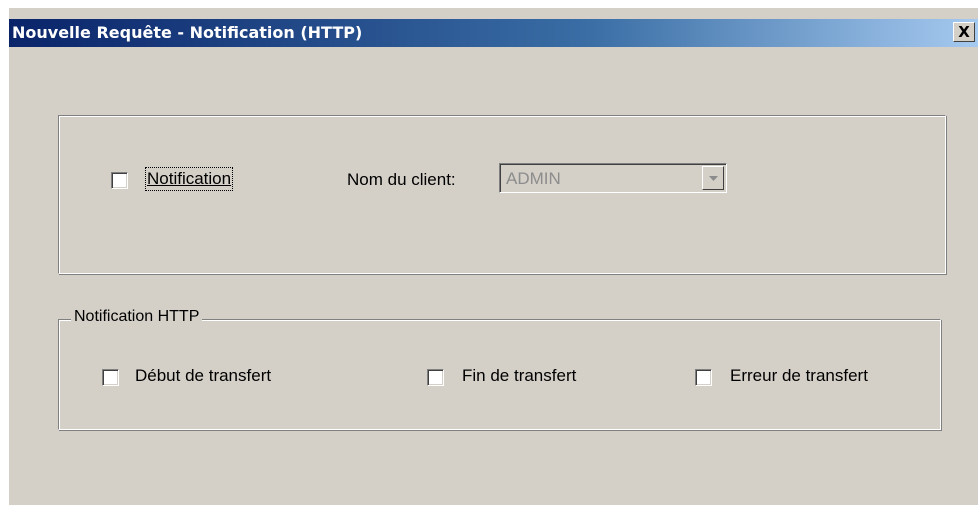  What do you see at coordinates (799, 376) in the screenshot?
I see `error-transfer-label: Erreur de transfert` at bounding box center [799, 376].